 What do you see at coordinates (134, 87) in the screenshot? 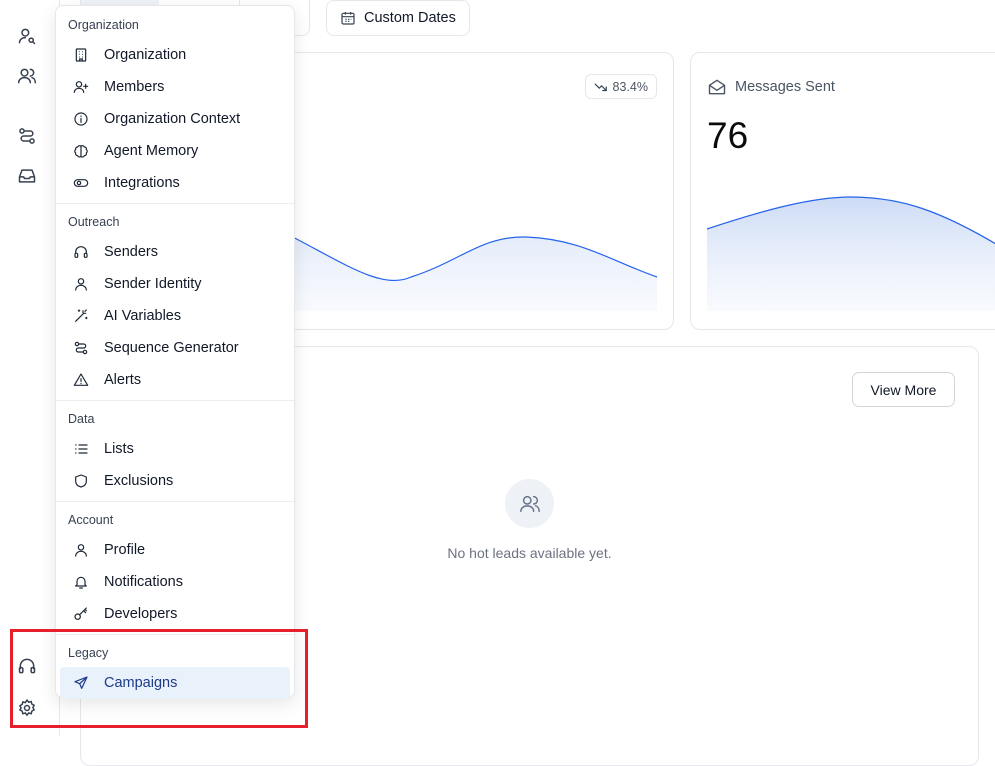
I see `menu-item-label: Members` at bounding box center [134, 87].